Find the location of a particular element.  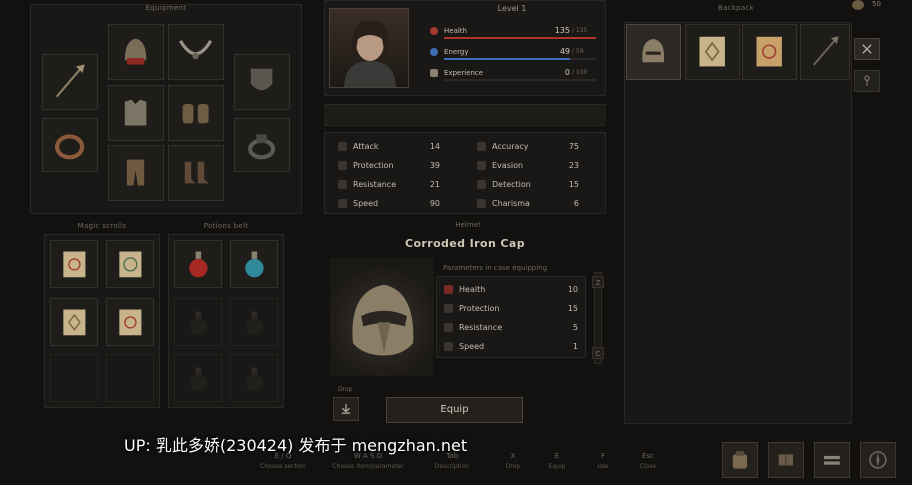

energy-bar is located at coordinates (520, 59).